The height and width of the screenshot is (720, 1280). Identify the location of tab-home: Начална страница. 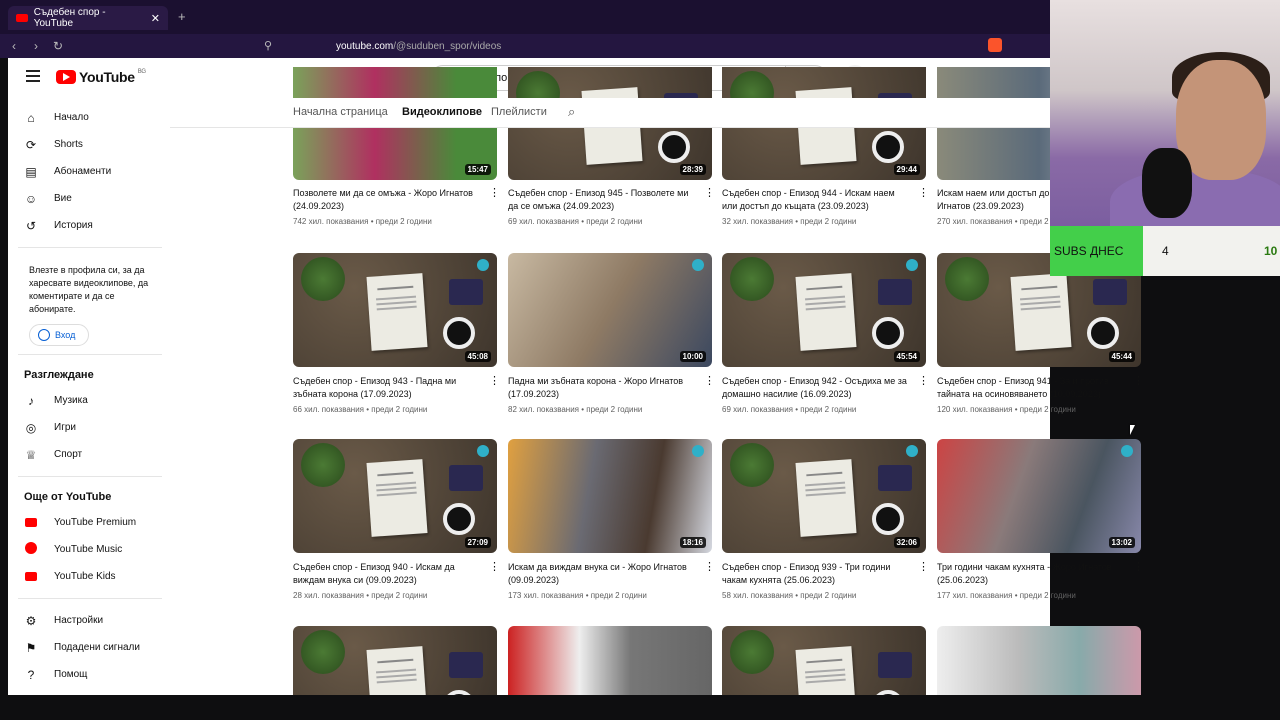
(340, 112).